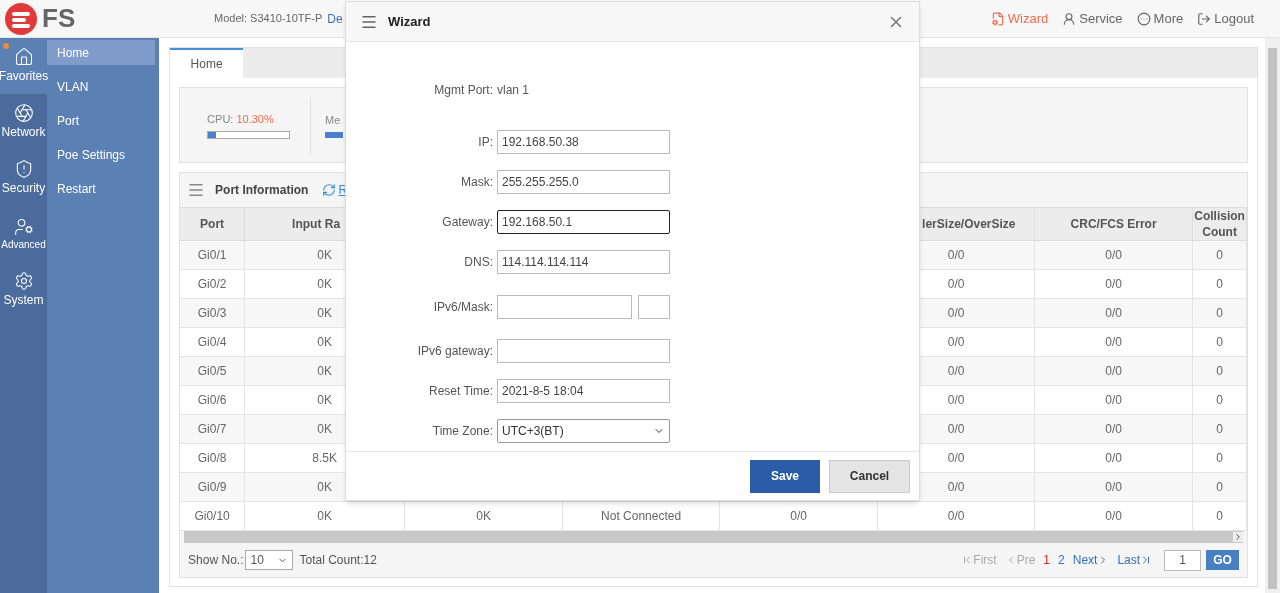  I want to click on save-button: Save, so click(785, 476).